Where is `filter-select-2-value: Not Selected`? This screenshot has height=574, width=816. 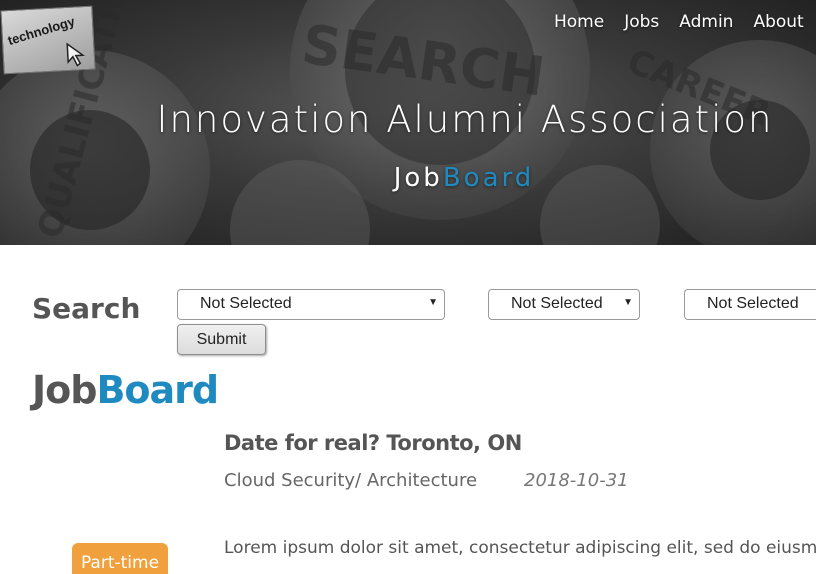
filter-select-2-value: Not Selected is located at coordinates (557, 303).